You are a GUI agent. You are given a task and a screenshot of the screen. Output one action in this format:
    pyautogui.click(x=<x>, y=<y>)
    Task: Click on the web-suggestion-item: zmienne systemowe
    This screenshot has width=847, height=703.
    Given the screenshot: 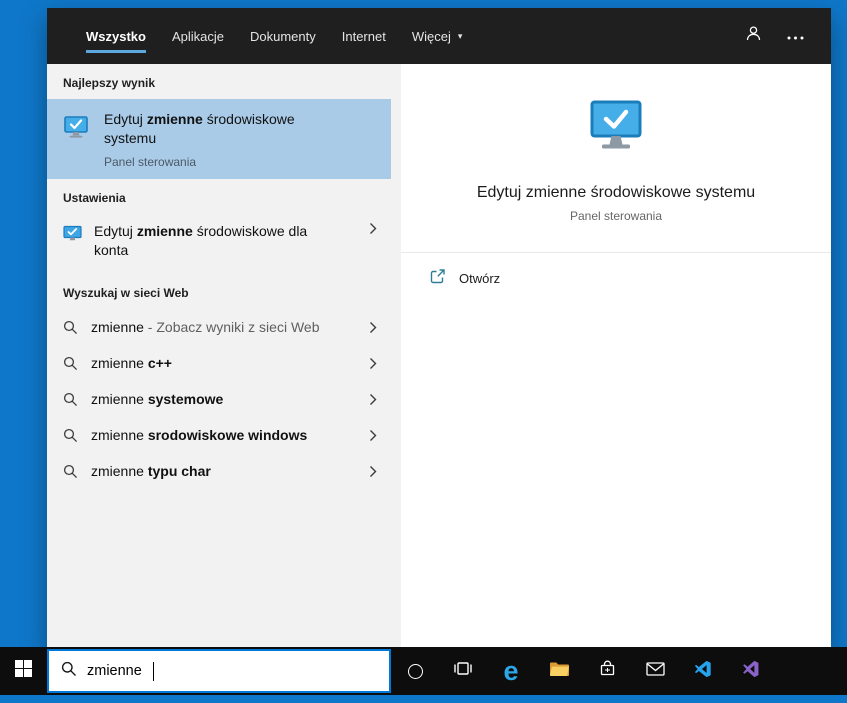 What is the action you would take?
    pyautogui.click(x=219, y=399)
    